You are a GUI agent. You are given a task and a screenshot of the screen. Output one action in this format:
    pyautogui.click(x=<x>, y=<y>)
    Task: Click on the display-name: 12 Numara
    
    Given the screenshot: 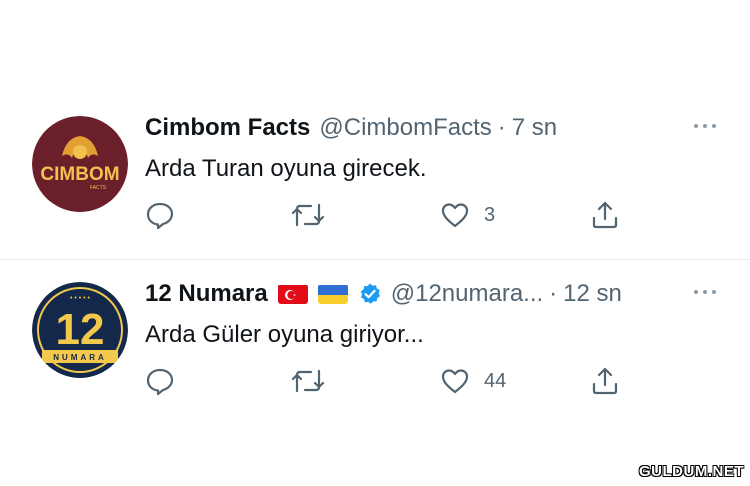 What is the action you would take?
    pyautogui.click(x=206, y=294)
    